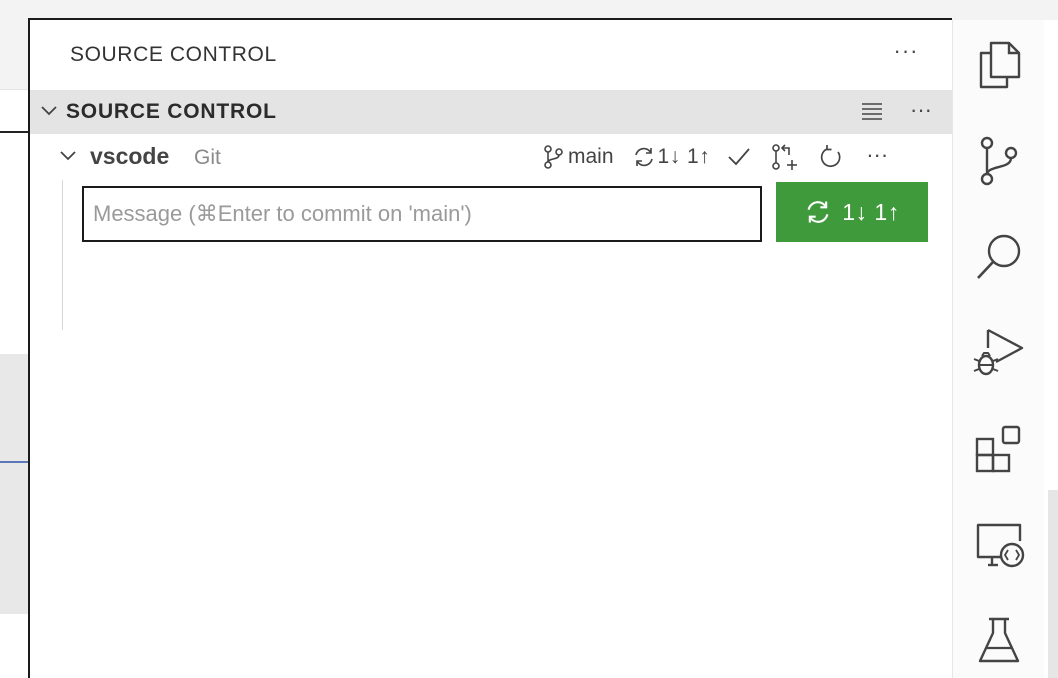 The width and height of the screenshot is (1058, 678). Describe the element at coordinates (1053, 584) in the screenshot. I see `scrollbar-track-edge` at that location.